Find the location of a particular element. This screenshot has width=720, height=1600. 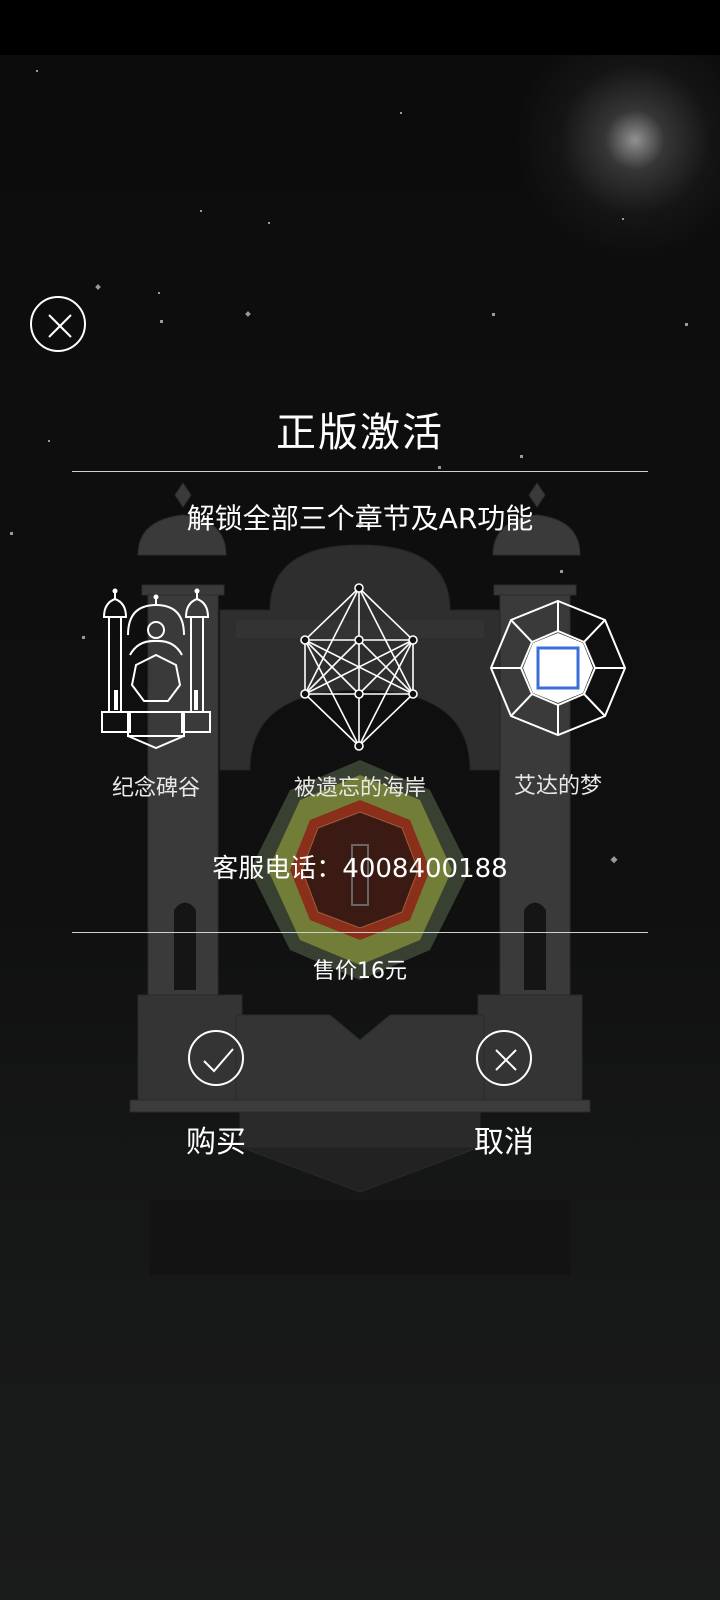

geometric-crystal-icon is located at coordinates (359, 667).